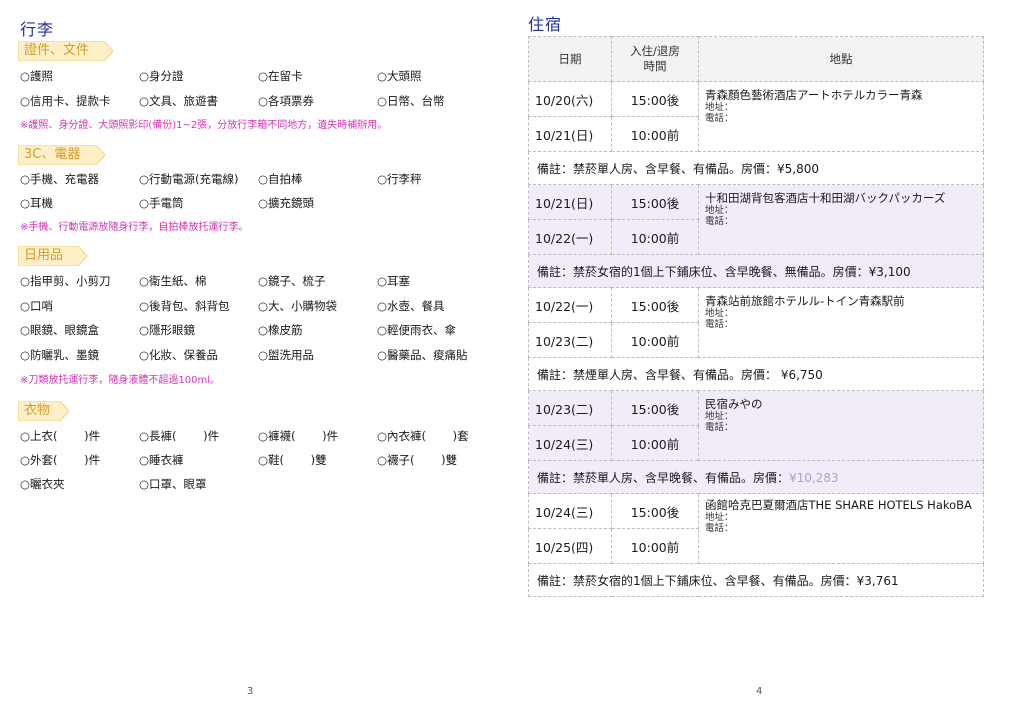  What do you see at coordinates (173, 484) in the screenshot?
I see `checklist-item: ○口罩、眼罩` at bounding box center [173, 484].